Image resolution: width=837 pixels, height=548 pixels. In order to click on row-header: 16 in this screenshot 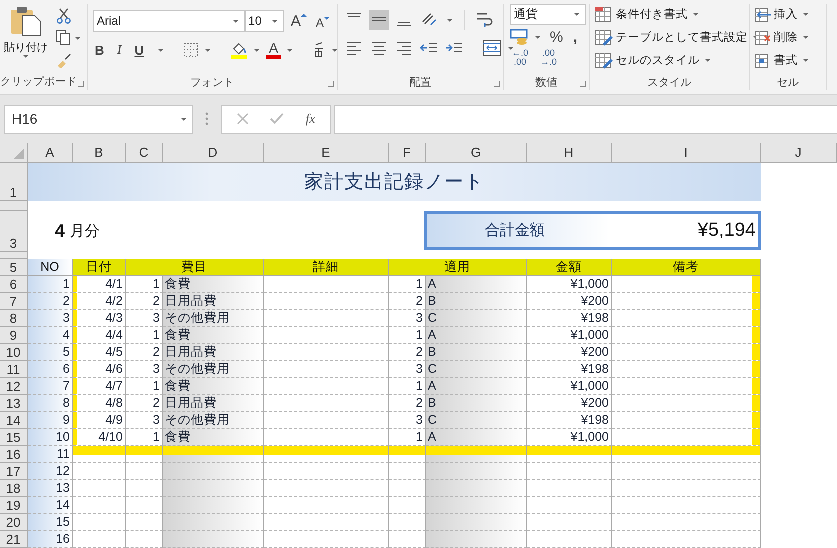, I will do `click(14, 454)`.